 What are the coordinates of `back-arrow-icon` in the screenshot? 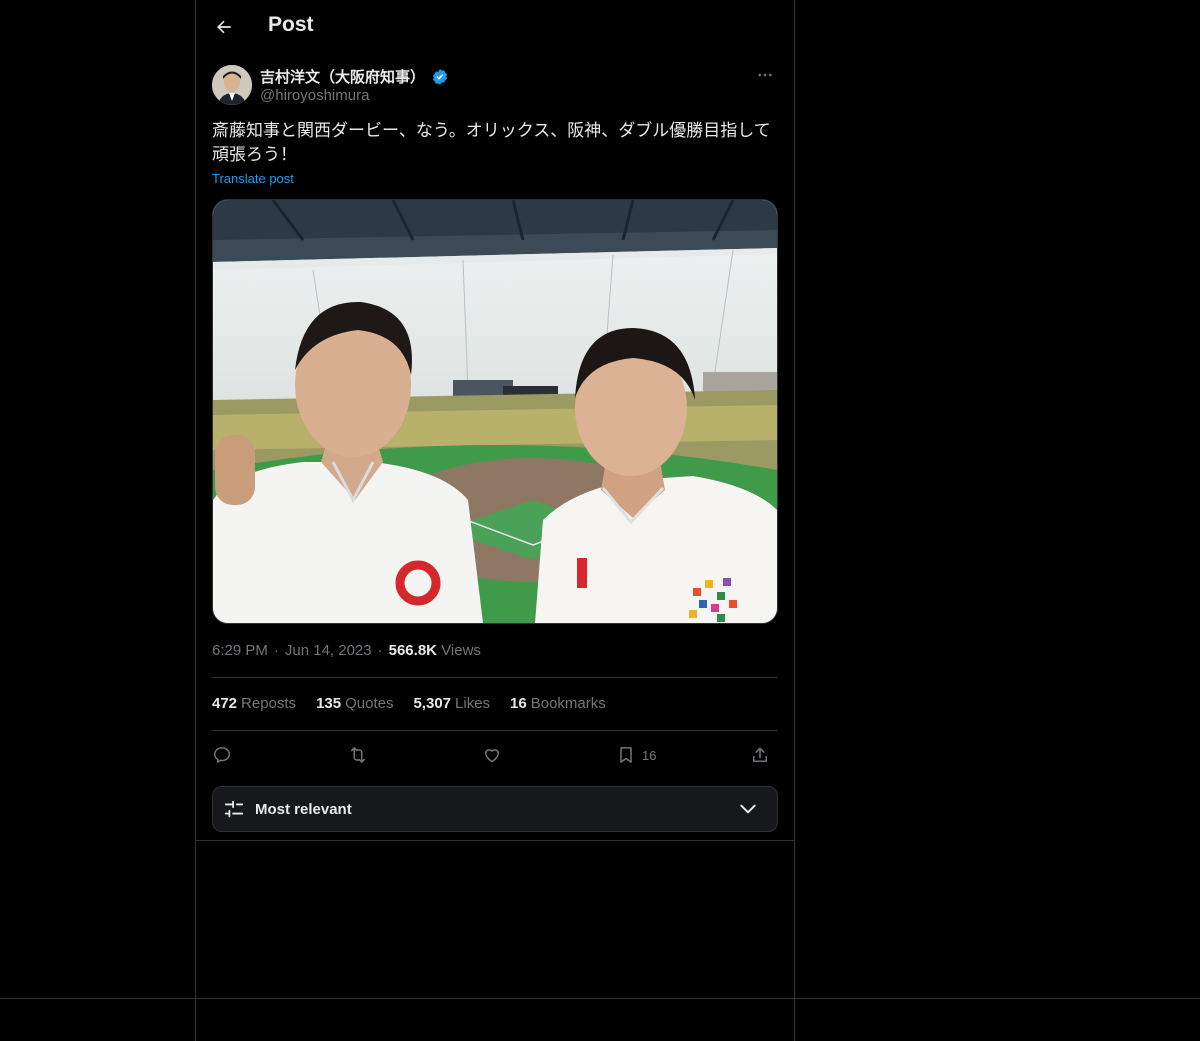 It's located at (224, 27).